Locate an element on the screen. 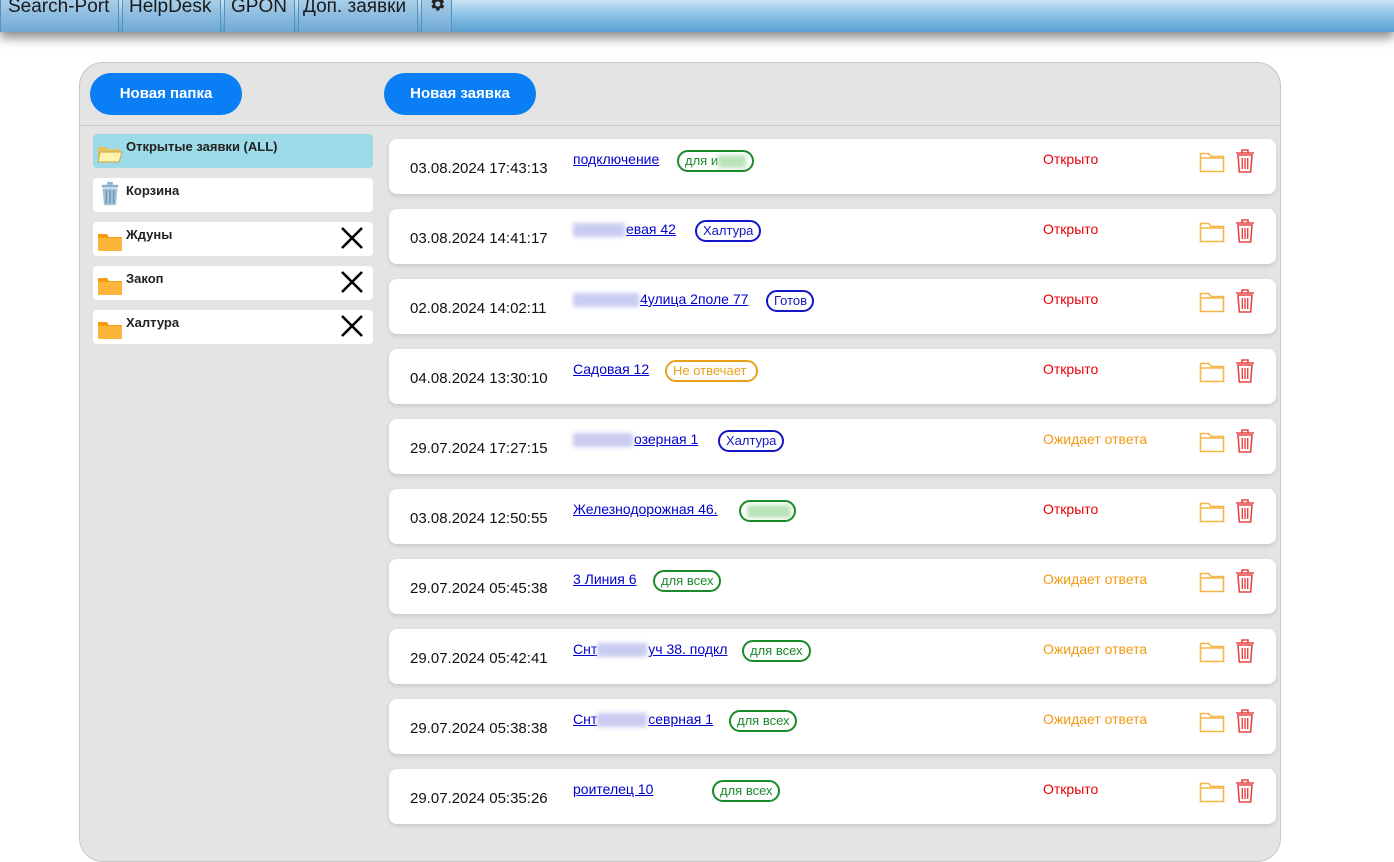  ticket-date: 04.08.2024 13:30:10 is located at coordinates (479, 378).